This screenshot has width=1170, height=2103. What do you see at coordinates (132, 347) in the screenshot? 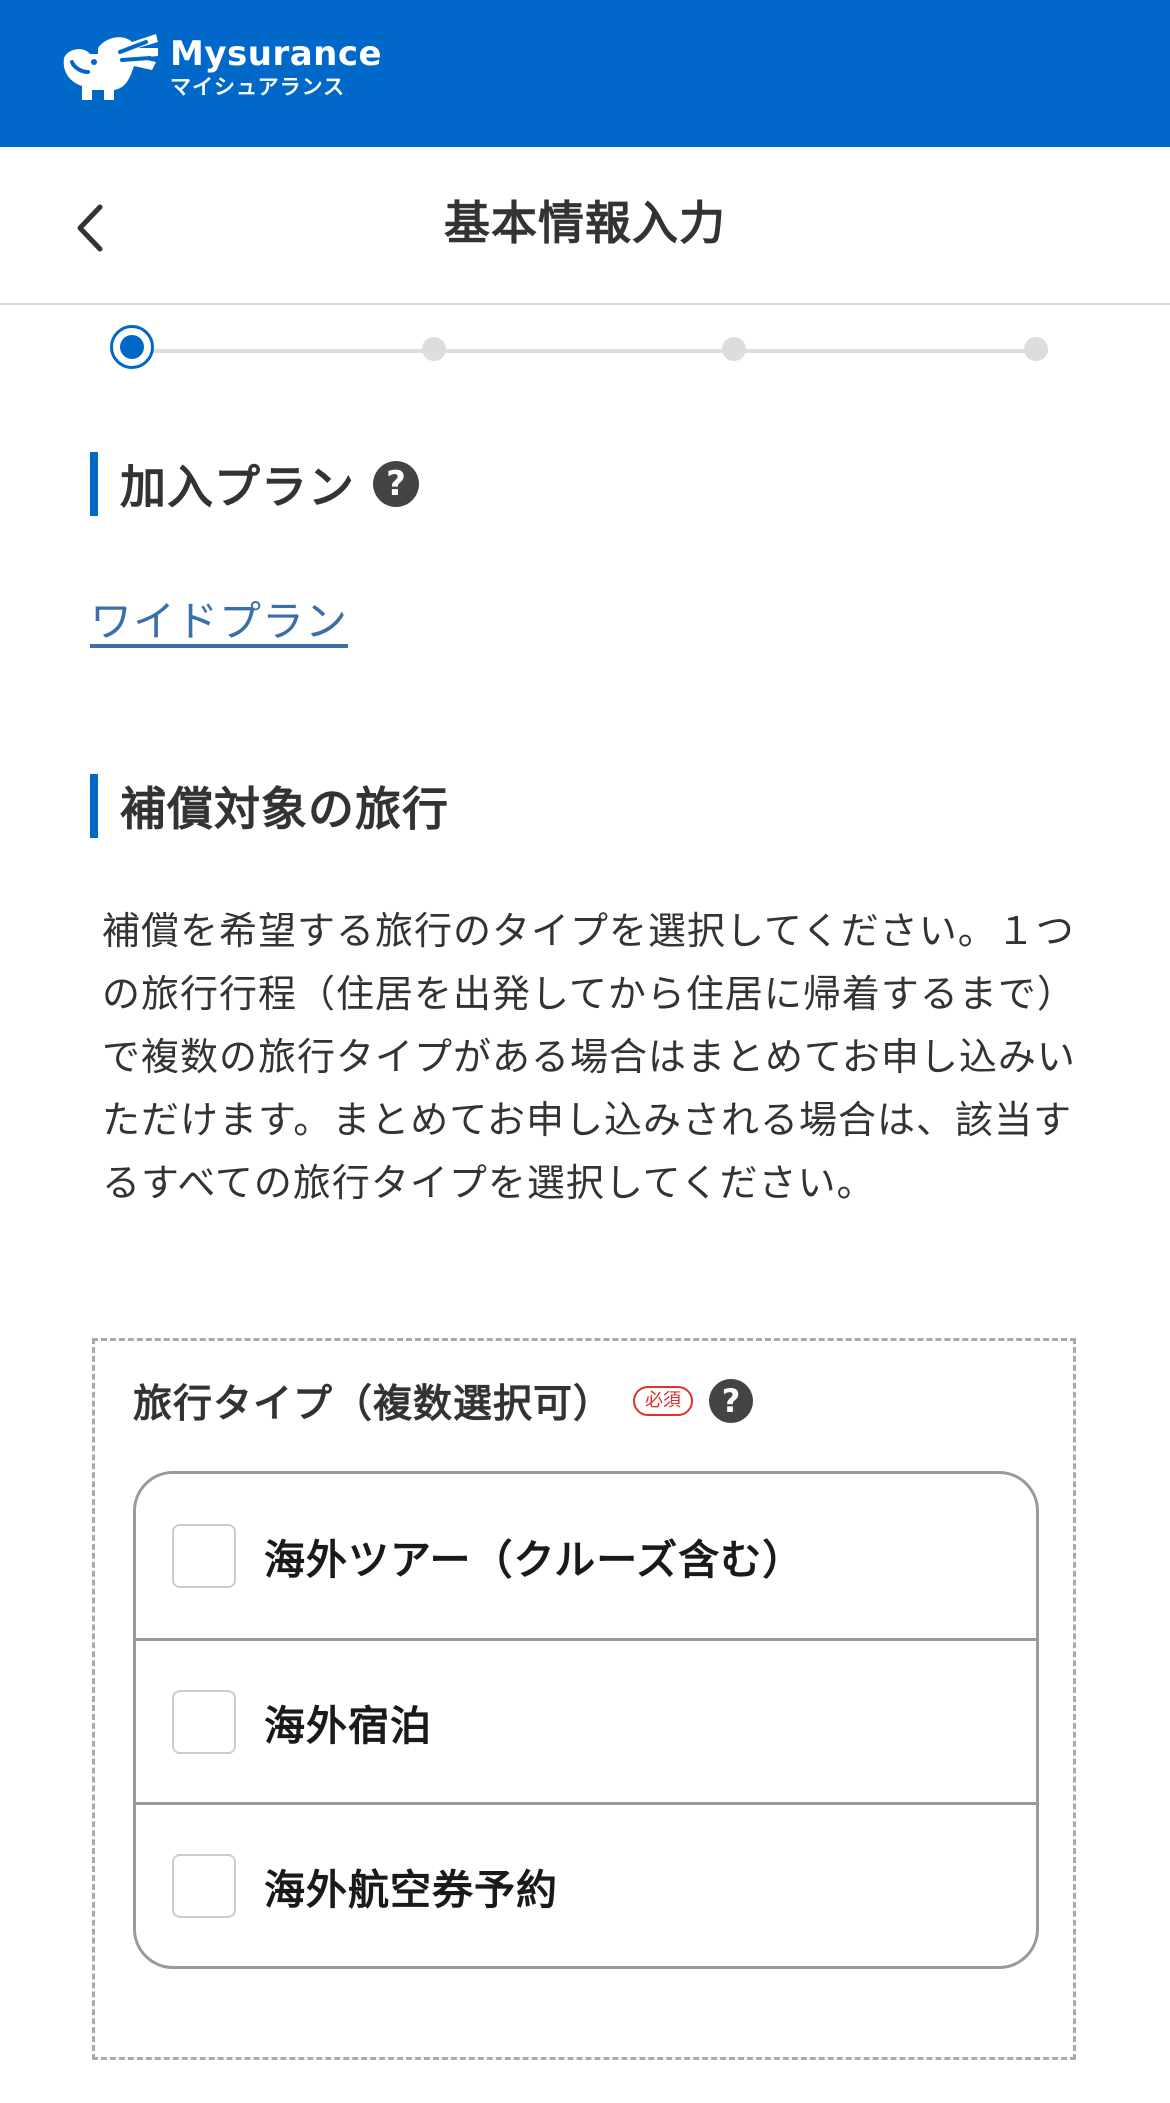
I see `step-1-current` at bounding box center [132, 347].